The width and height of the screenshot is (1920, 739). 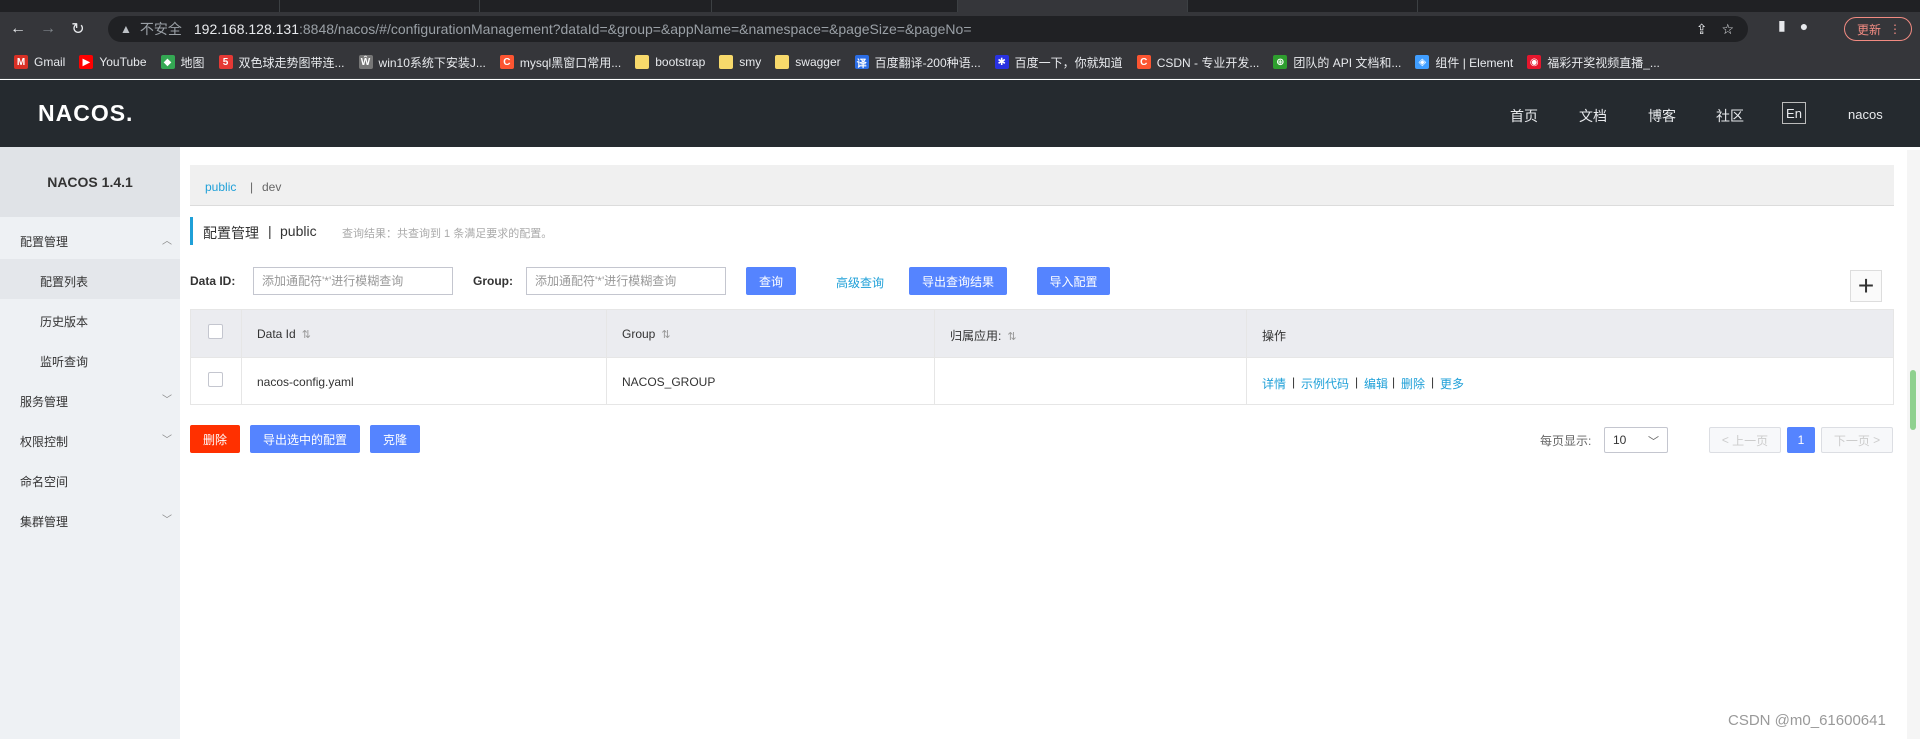 What do you see at coordinates (1913, 400) in the screenshot?
I see `scrollbar-thumb` at bounding box center [1913, 400].